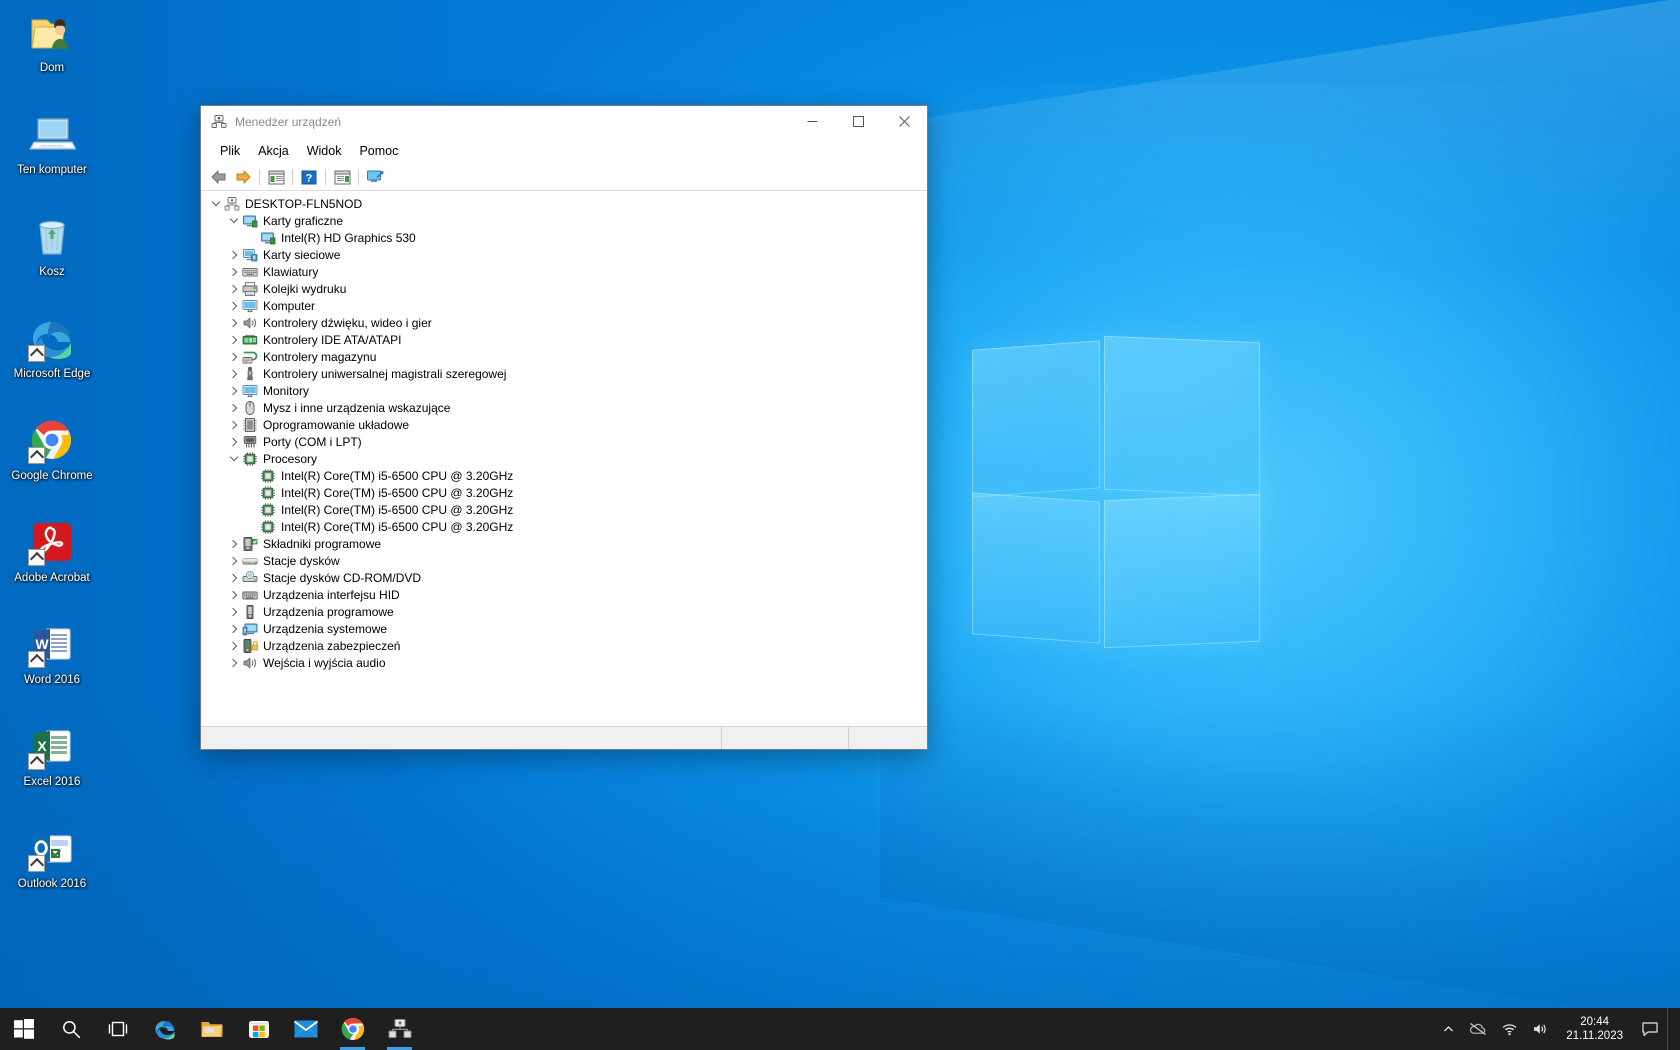 The image size is (1680, 1050). I want to click on taskbar: 20:44 21.11.2023, so click(840, 1029).